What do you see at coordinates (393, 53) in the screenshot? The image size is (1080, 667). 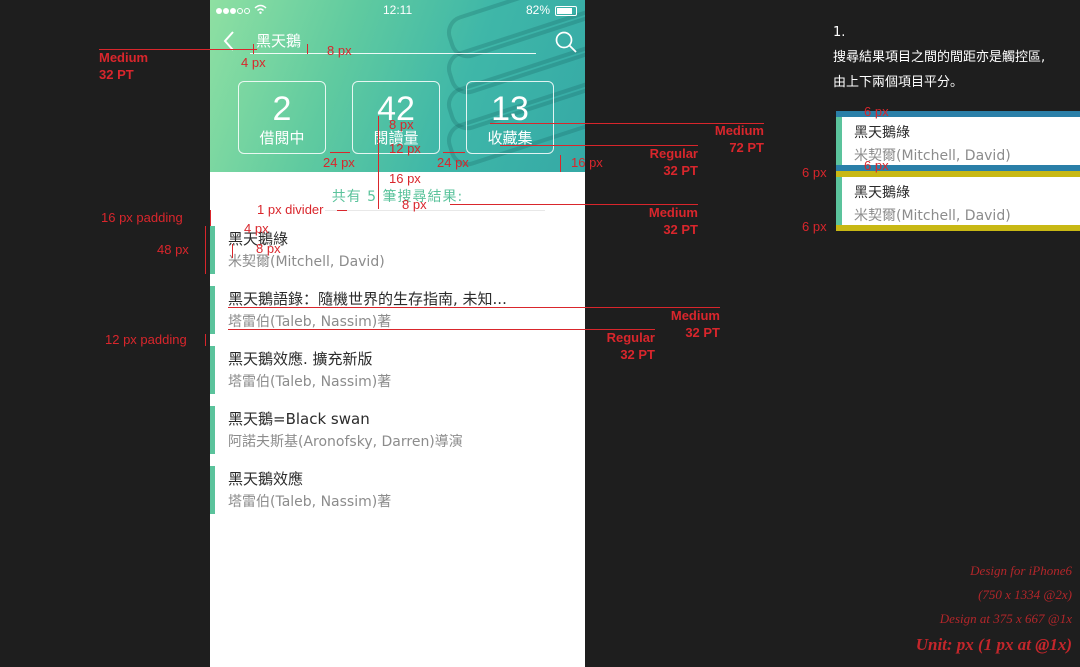 I see `search-underline` at bounding box center [393, 53].